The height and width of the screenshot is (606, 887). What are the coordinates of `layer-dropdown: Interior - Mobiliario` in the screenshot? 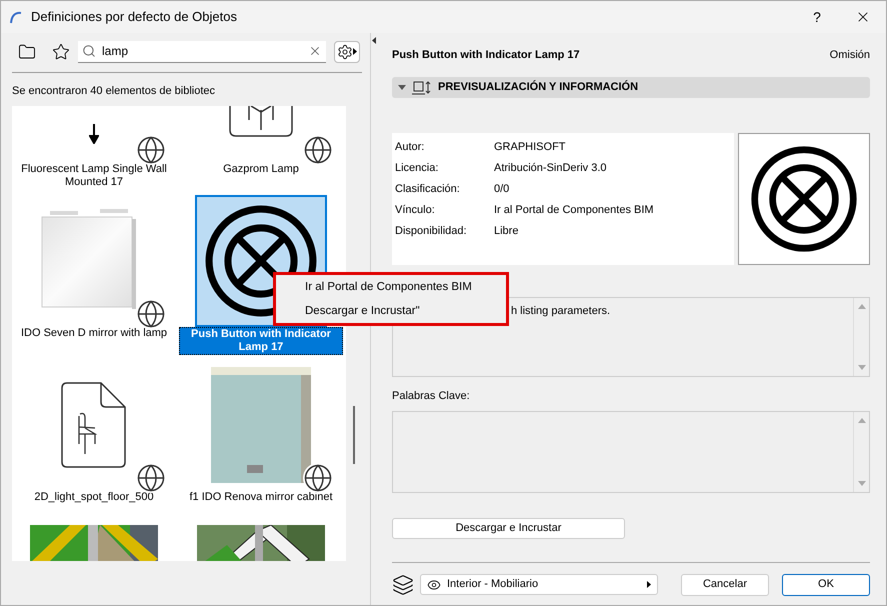 It's located at (539, 584).